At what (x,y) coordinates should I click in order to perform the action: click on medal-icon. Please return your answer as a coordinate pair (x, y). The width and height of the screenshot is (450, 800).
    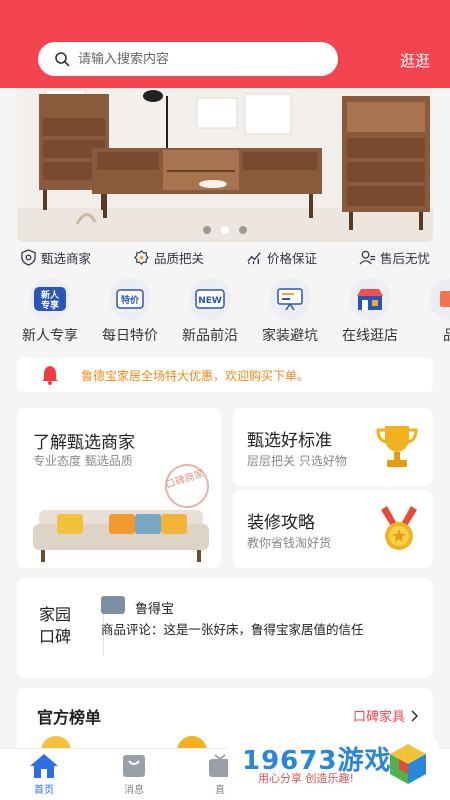
    Looking at the image, I should click on (399, 528).